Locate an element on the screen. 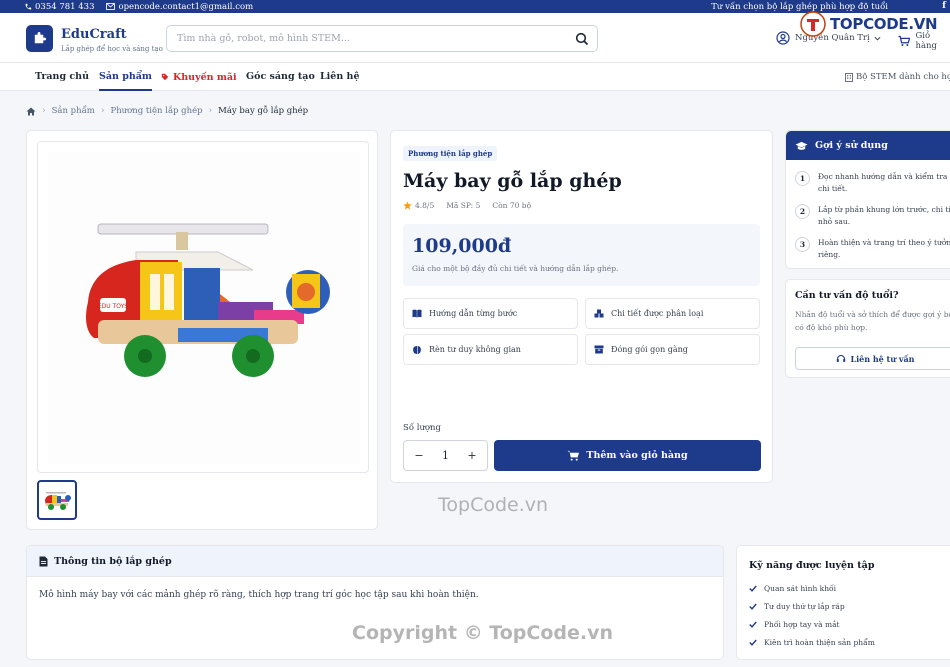 The width and height of the screenshot is (950, 667). product-stock: Còn 70 bộ is located at coordinates (512, 205).